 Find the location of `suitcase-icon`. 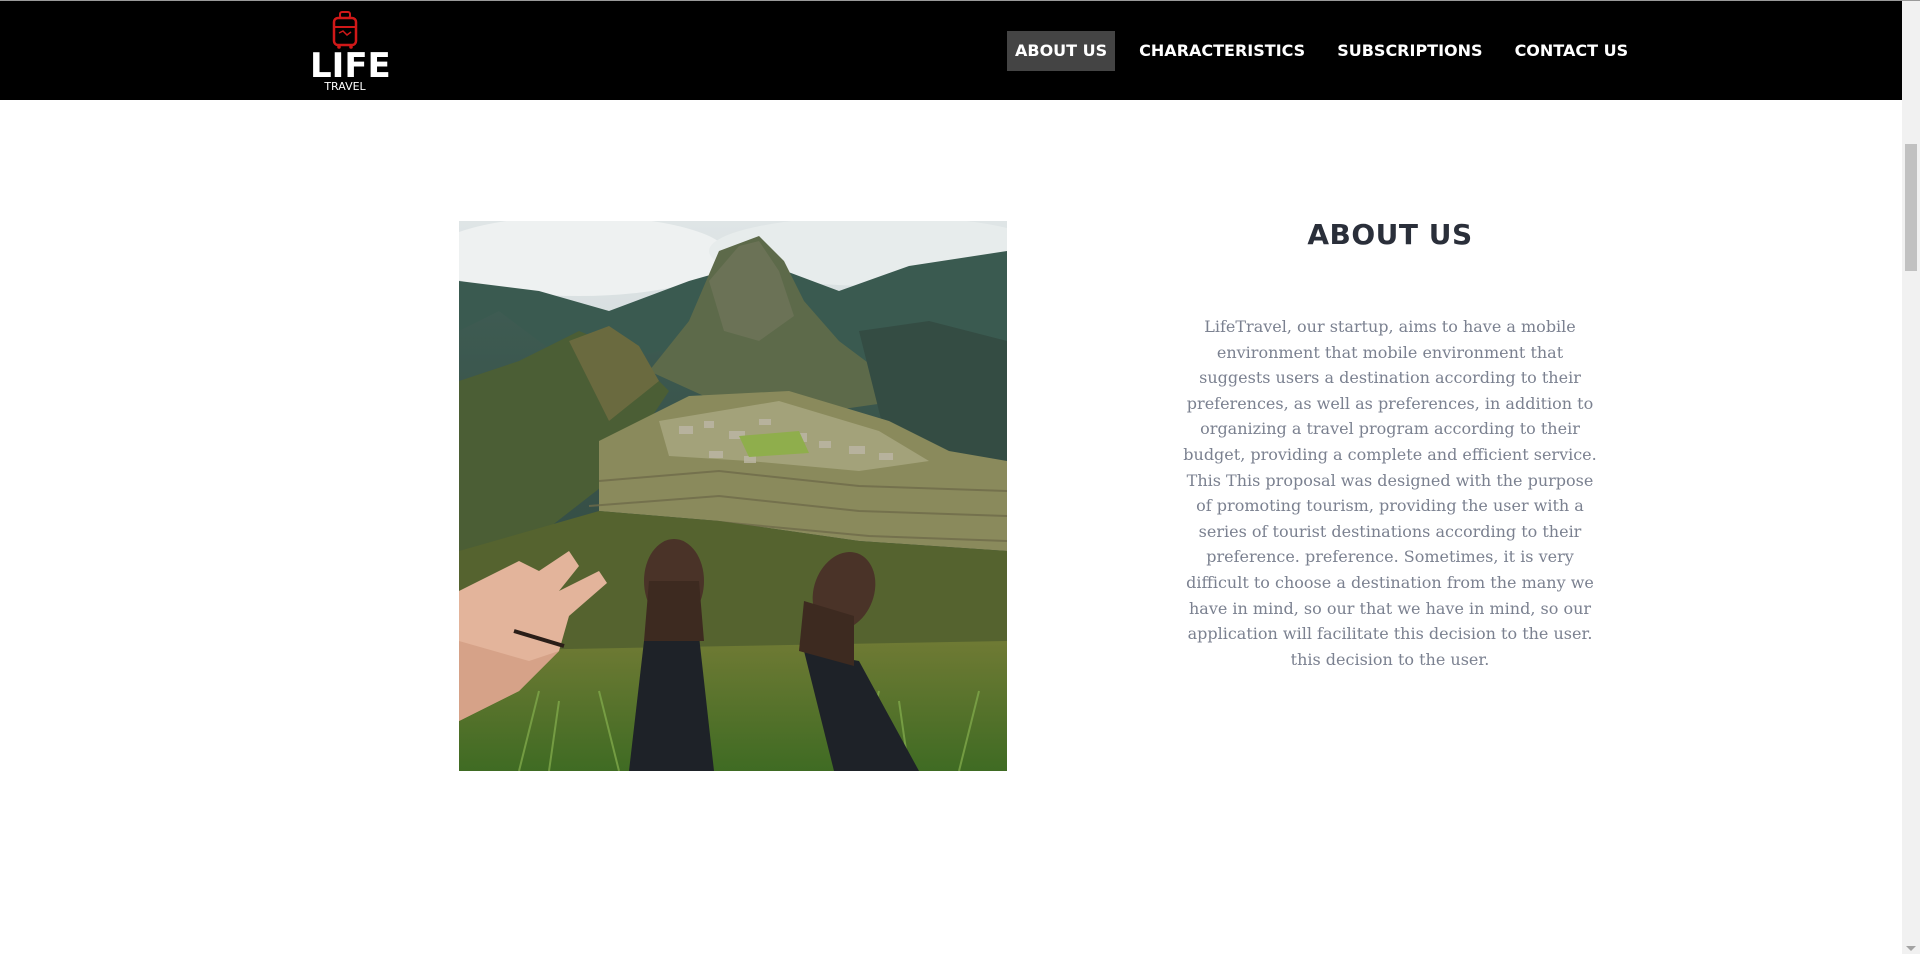

suitcase-icon is located at coordinates (345, 30).